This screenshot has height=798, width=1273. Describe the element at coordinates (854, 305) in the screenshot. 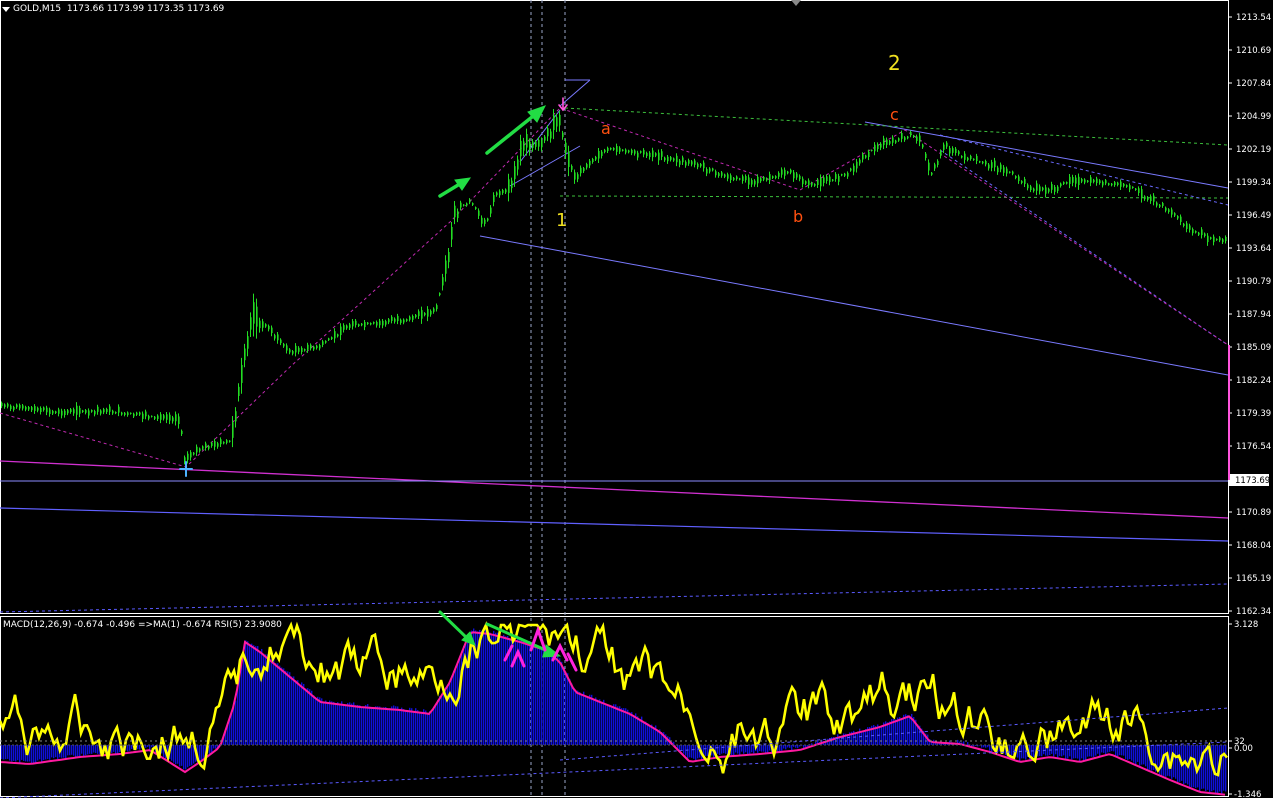

I see `trendline-channel-lower` at that location.